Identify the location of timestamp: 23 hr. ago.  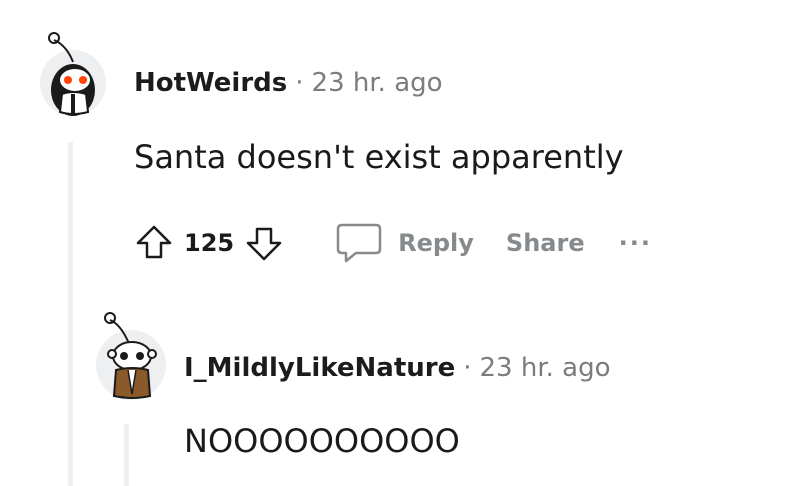
(377, 83).